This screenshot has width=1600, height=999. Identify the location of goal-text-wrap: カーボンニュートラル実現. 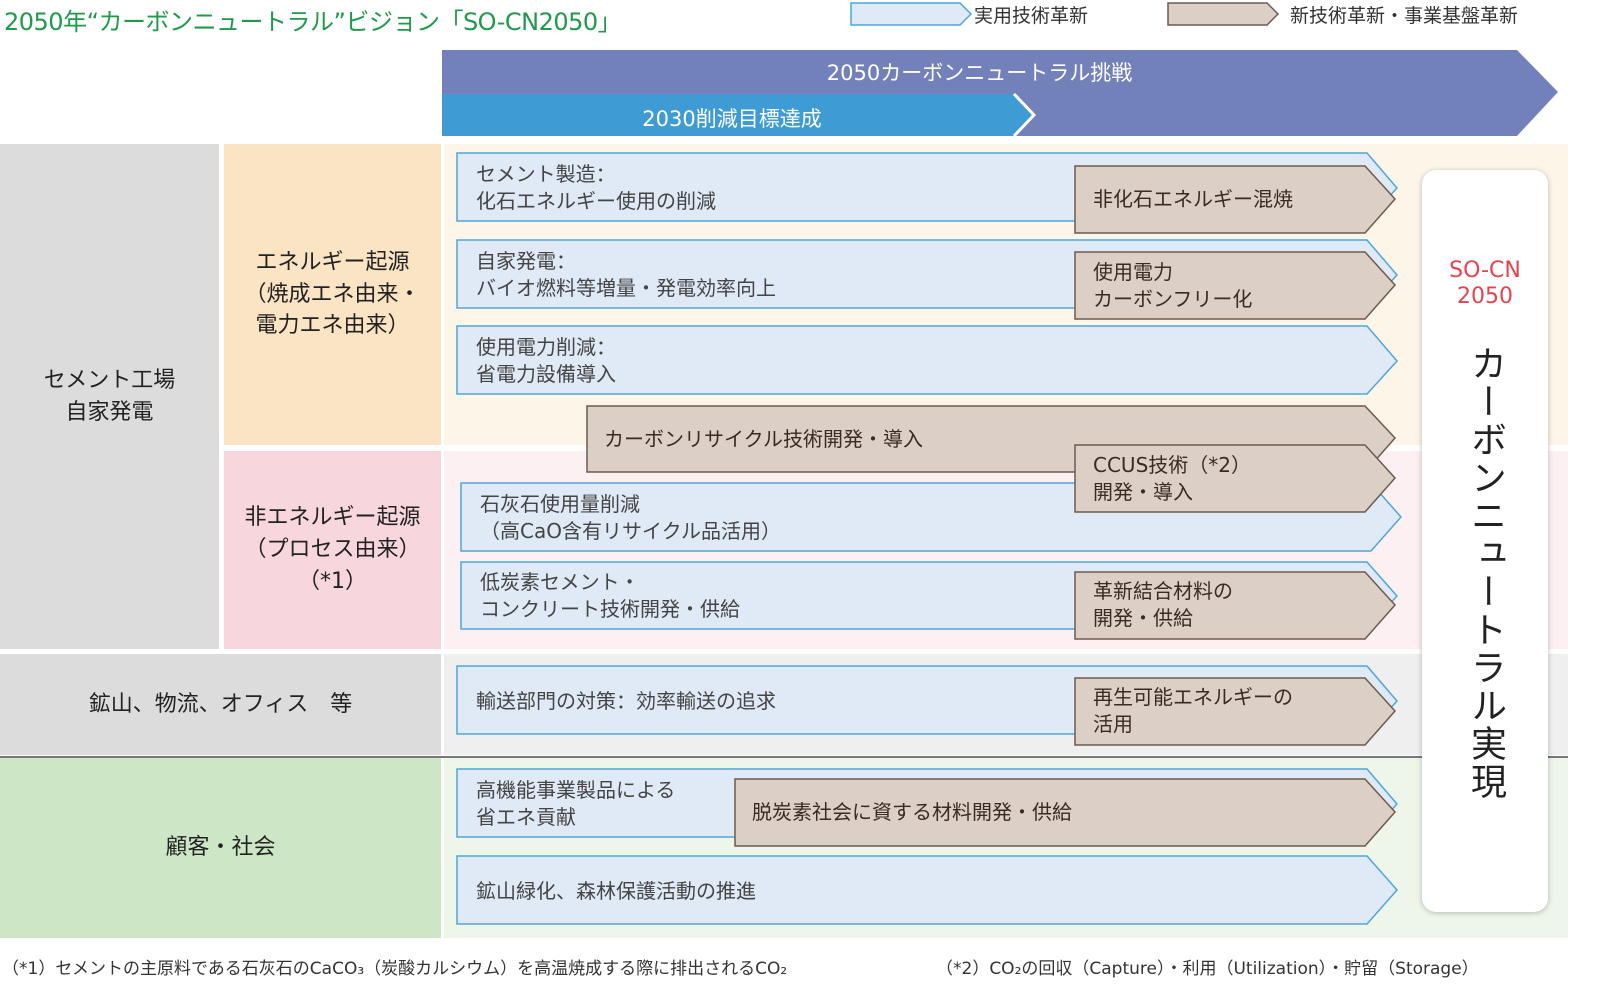
(1485, 573).